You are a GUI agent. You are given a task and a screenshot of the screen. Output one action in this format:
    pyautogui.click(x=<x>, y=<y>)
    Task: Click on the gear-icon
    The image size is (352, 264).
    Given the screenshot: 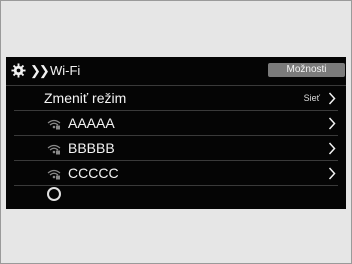 What is the action you would take?
    pyautogui.click(x=18, y=70)
    